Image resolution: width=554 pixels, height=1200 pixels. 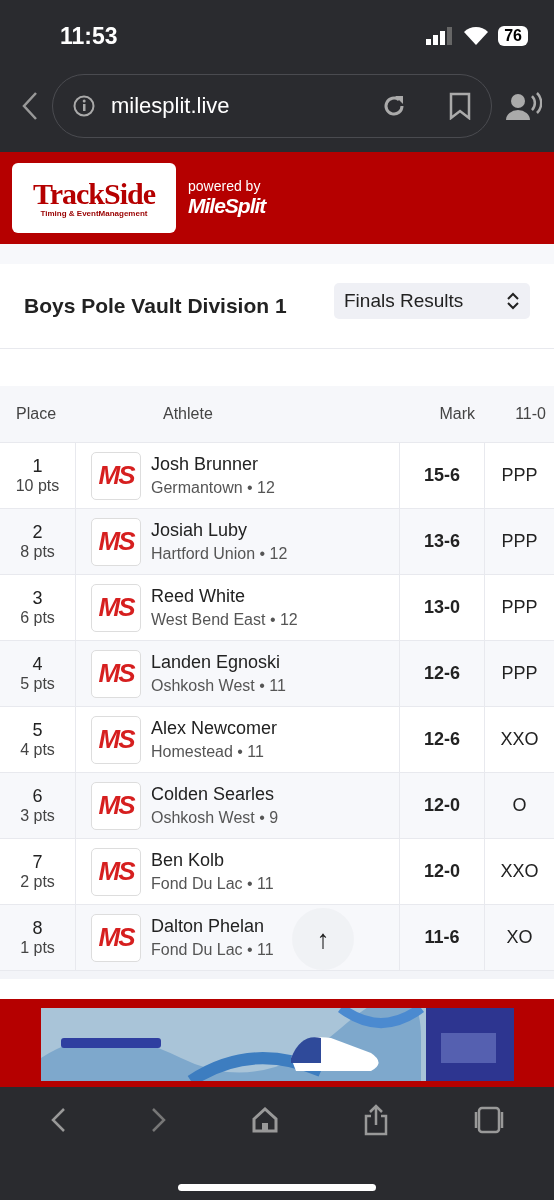 What do you see at coordinates (225, 186) in the screenshot?
I see `powered-by-text: powered by` at bounding box center [225, 186].